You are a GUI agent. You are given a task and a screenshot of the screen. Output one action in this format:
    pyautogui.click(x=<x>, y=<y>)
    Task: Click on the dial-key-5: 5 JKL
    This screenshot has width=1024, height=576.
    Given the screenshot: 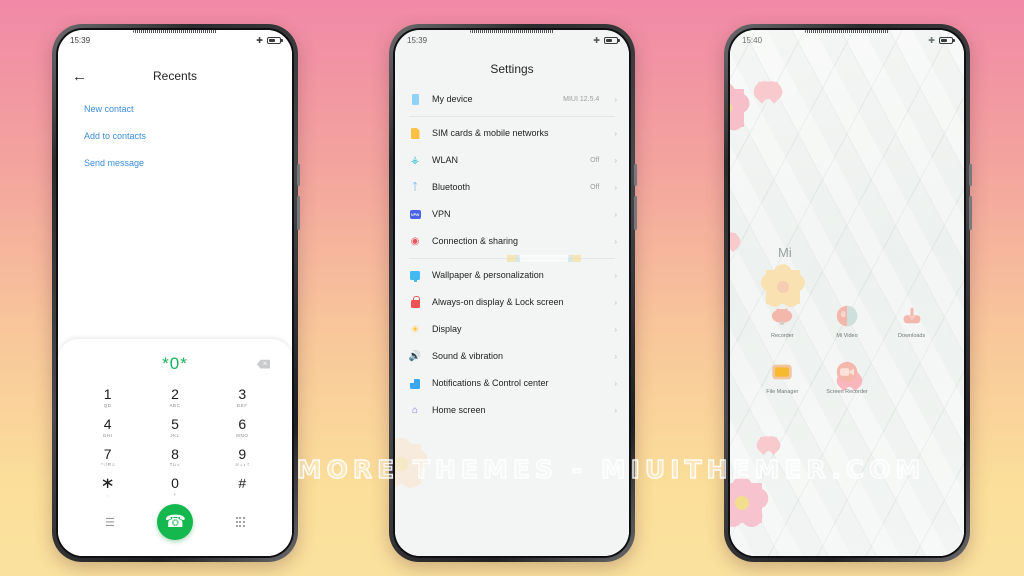 What is the action you would take?
    pyautogui.click(x=174, y=427)
    